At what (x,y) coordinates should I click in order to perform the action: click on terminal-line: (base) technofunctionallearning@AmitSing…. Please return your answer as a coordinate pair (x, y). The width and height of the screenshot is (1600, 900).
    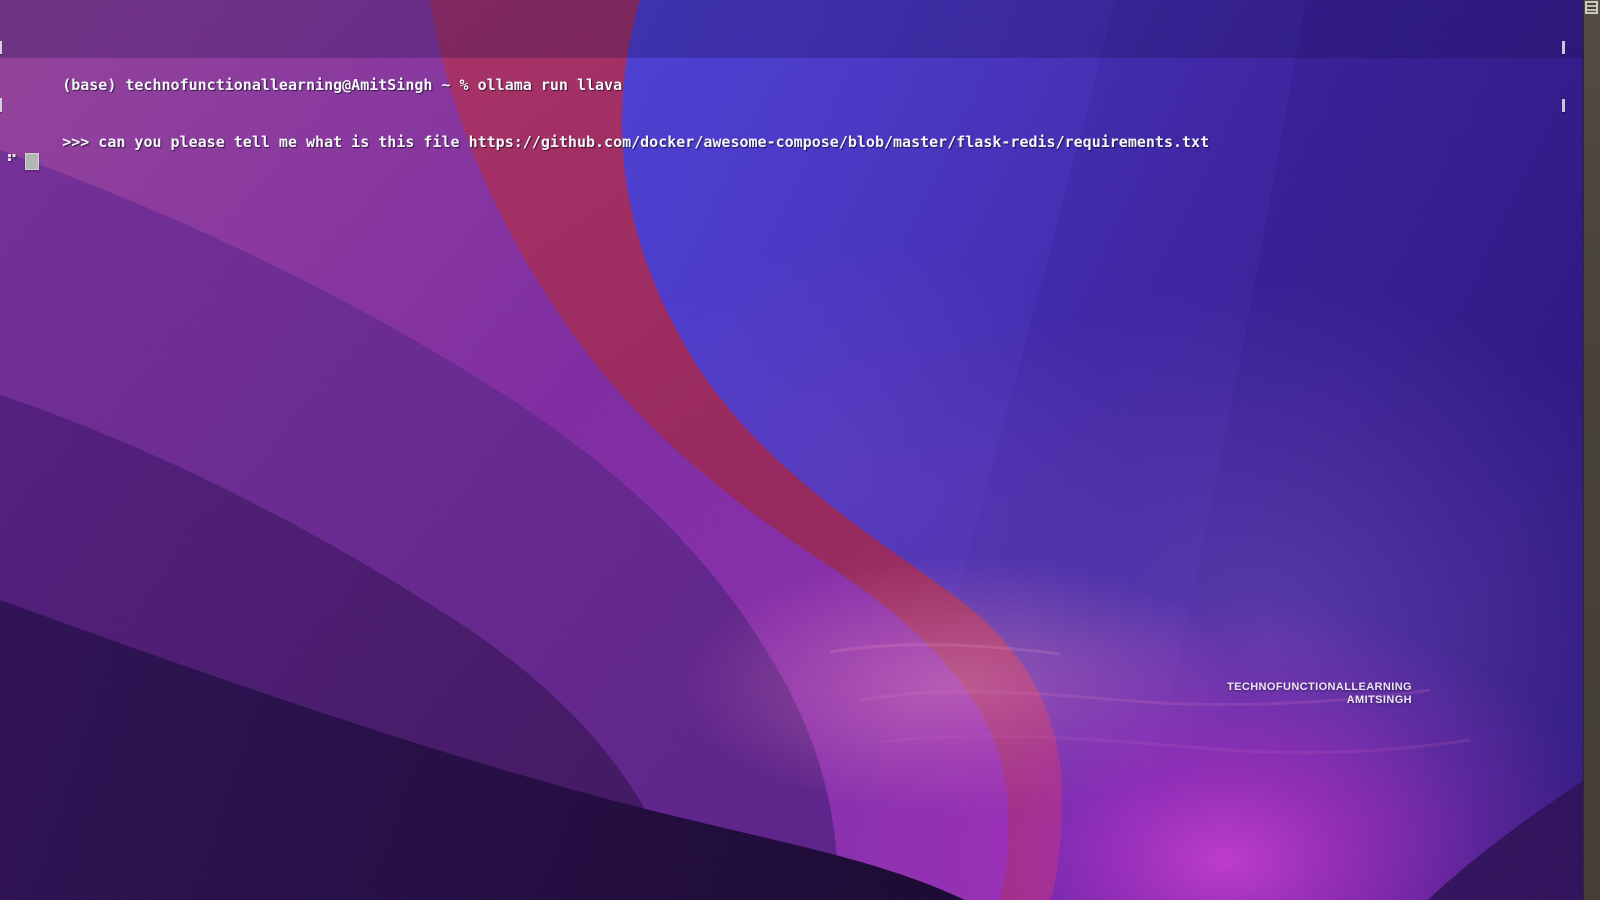
    Looking at the image, I should click on (792, 66).